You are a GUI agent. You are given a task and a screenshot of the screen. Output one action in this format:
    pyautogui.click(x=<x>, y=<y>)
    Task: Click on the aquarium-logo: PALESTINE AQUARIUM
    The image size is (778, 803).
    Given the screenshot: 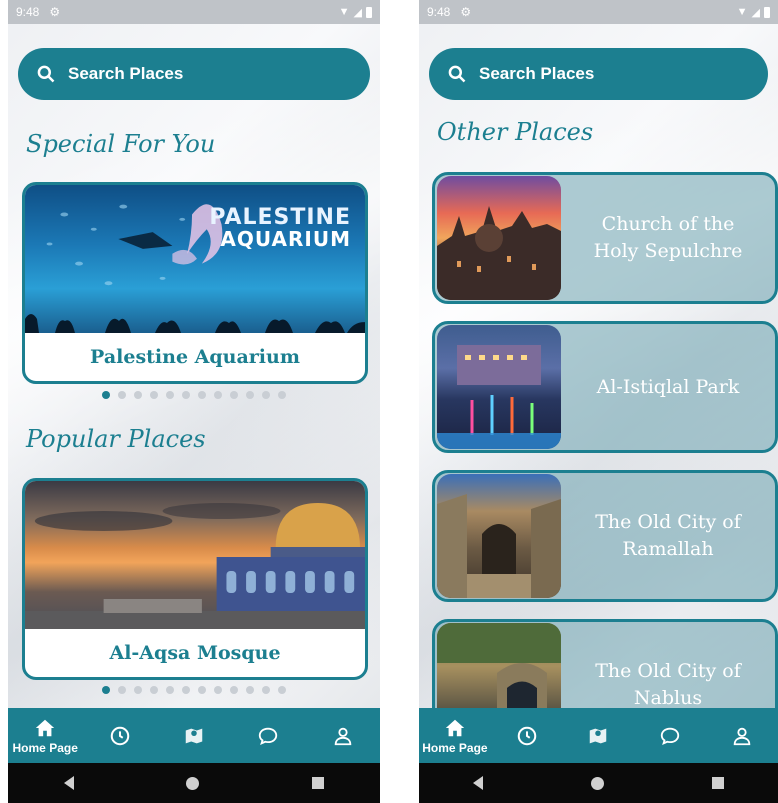 What is the action you would take?
    pyautogui.click(x=280, y=228)
    